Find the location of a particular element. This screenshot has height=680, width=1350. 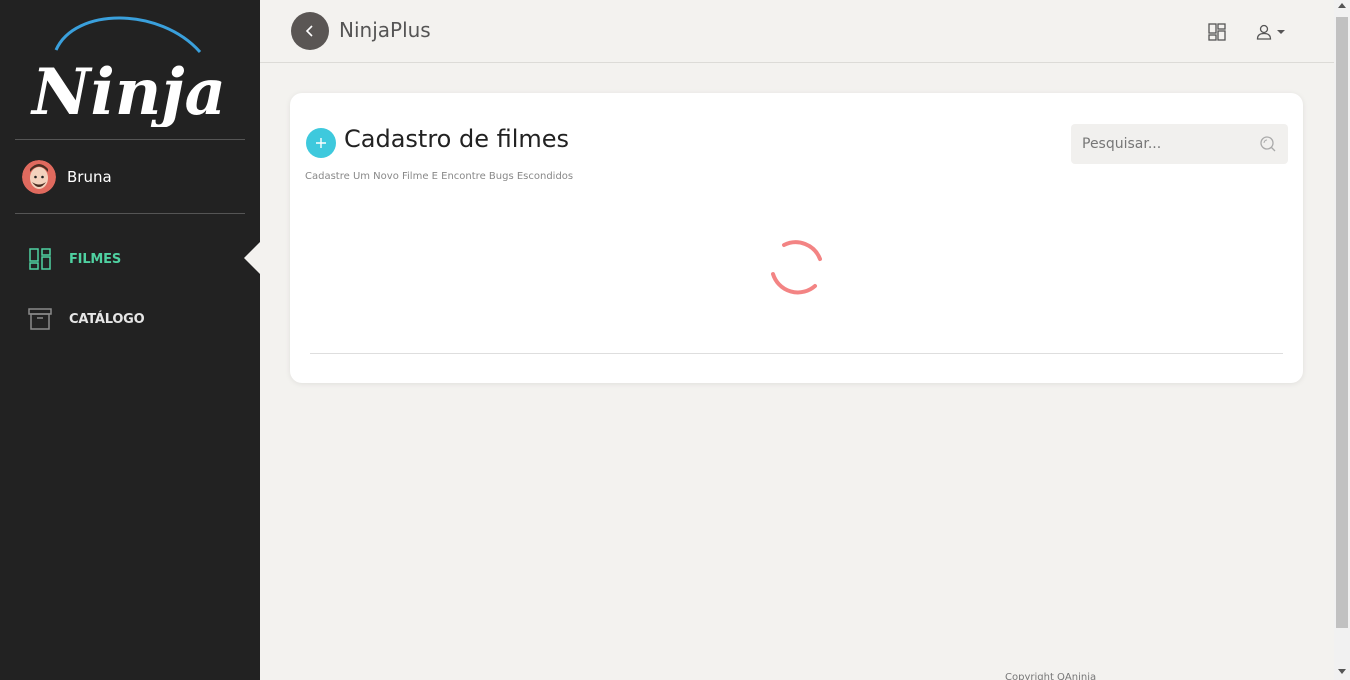

loading-spinner-icon is located at coordinates (796, 267).